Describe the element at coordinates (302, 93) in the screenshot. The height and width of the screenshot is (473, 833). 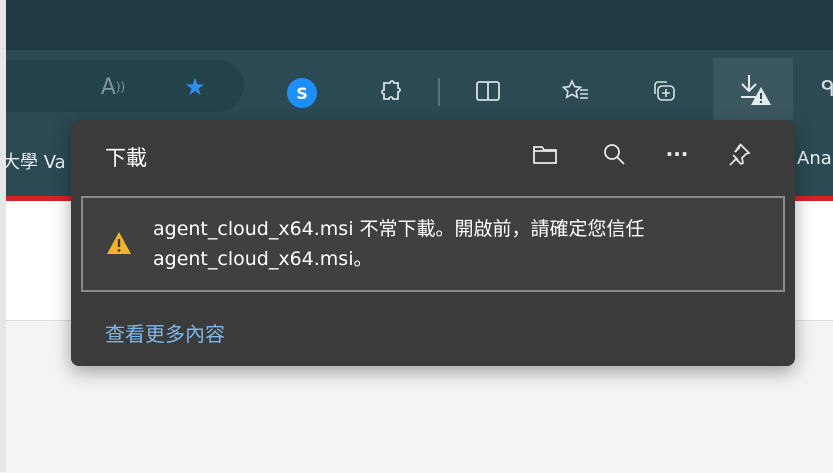
I see `shazam-icon: S` at that location.